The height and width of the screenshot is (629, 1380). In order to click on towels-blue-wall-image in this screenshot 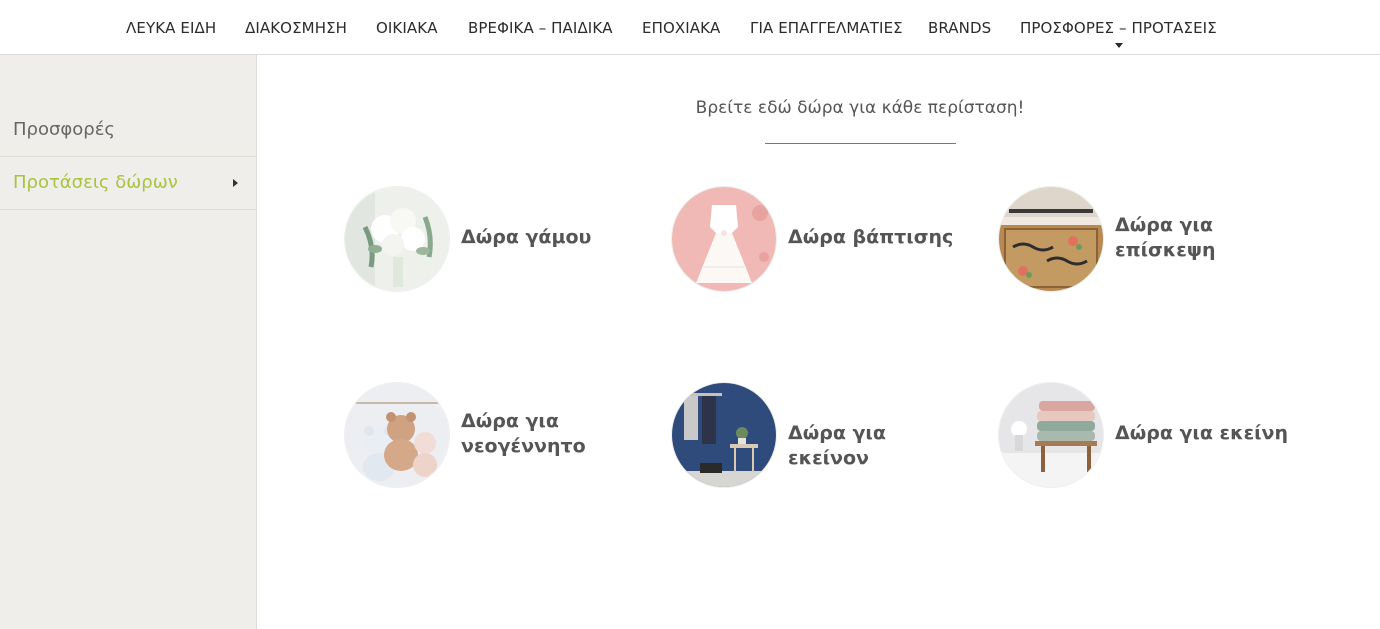, I will do `click(724, 435)`.